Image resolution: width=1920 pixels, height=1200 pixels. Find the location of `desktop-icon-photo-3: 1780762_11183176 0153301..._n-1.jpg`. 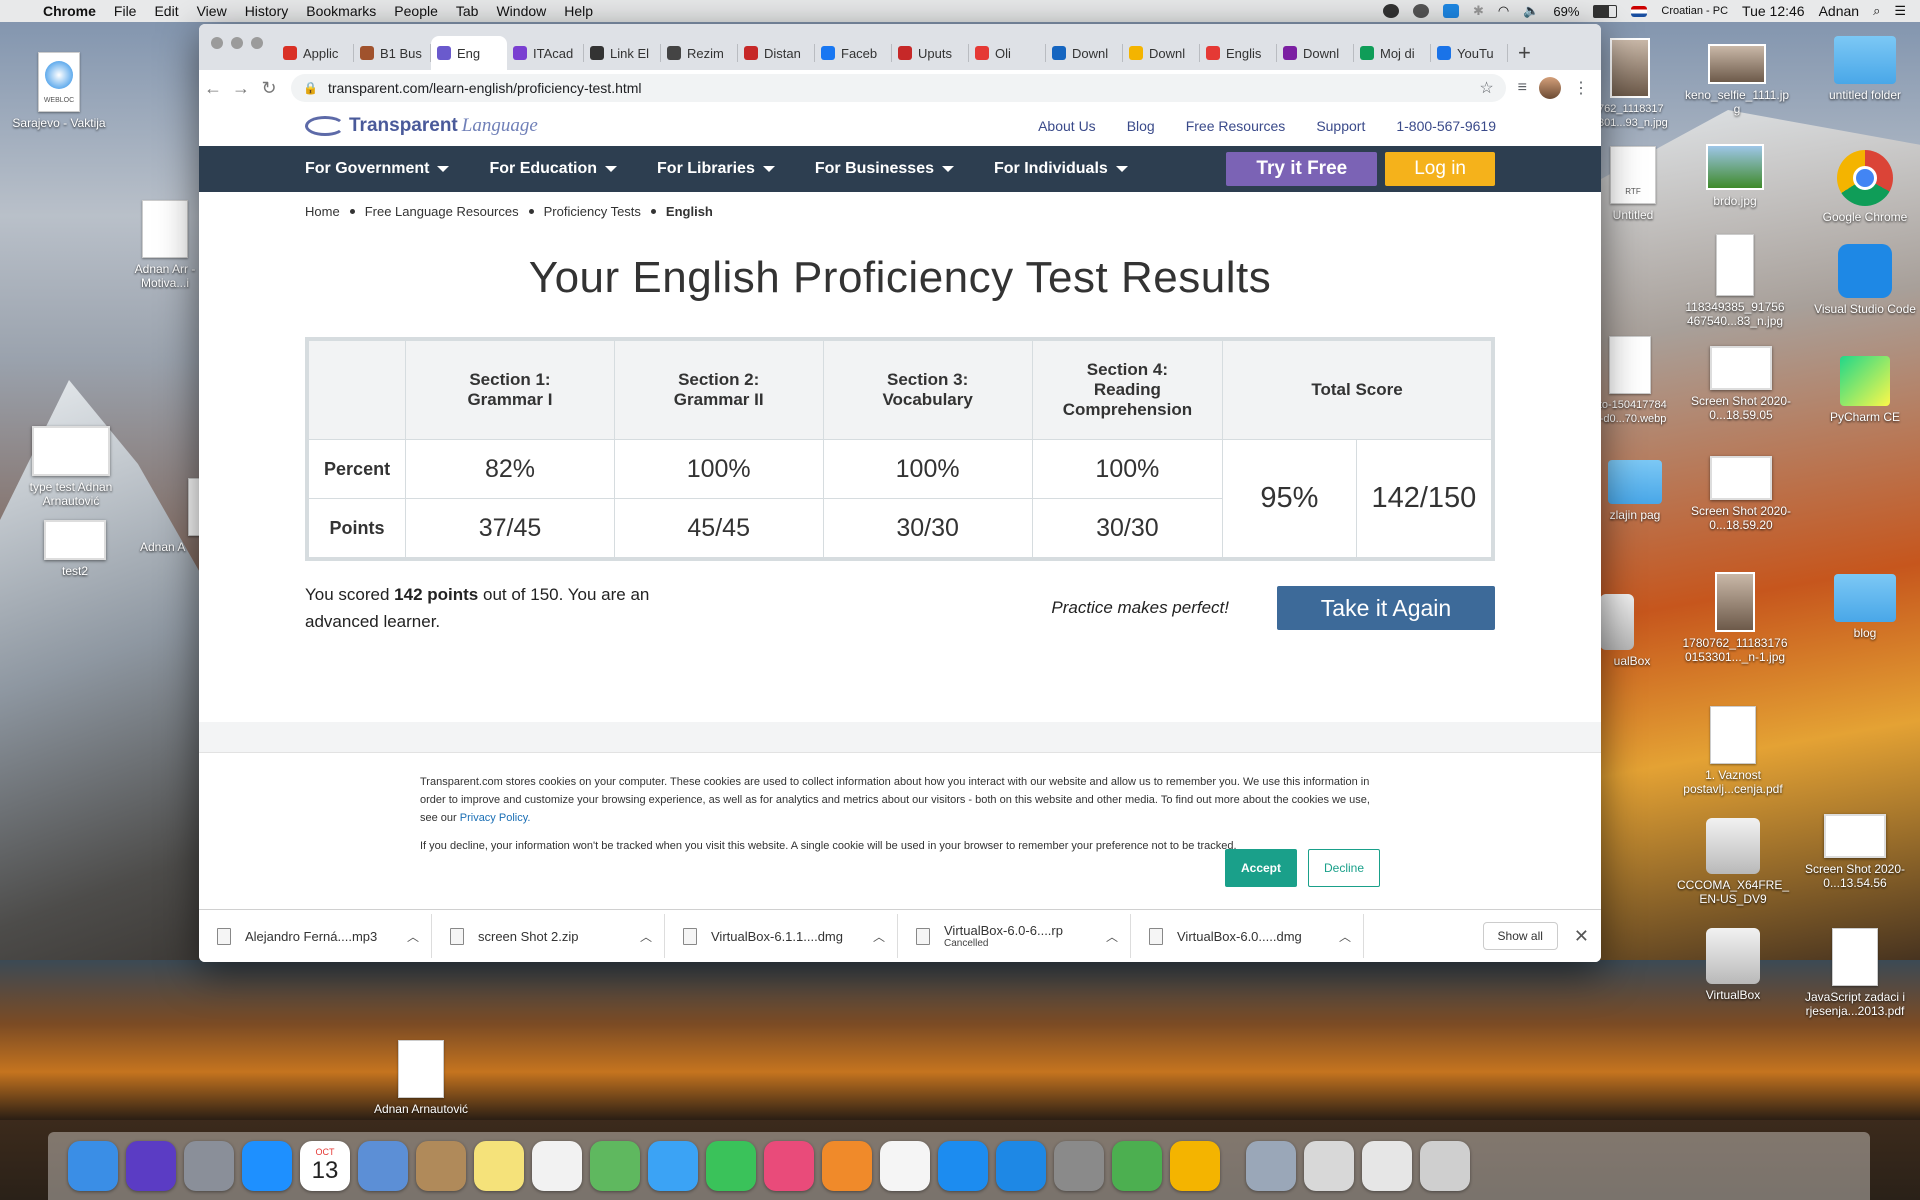

desktop-icon-photo-3: 1780762_11183176 0153301..._n-1.jpg is located at coordinates (1735, 618).